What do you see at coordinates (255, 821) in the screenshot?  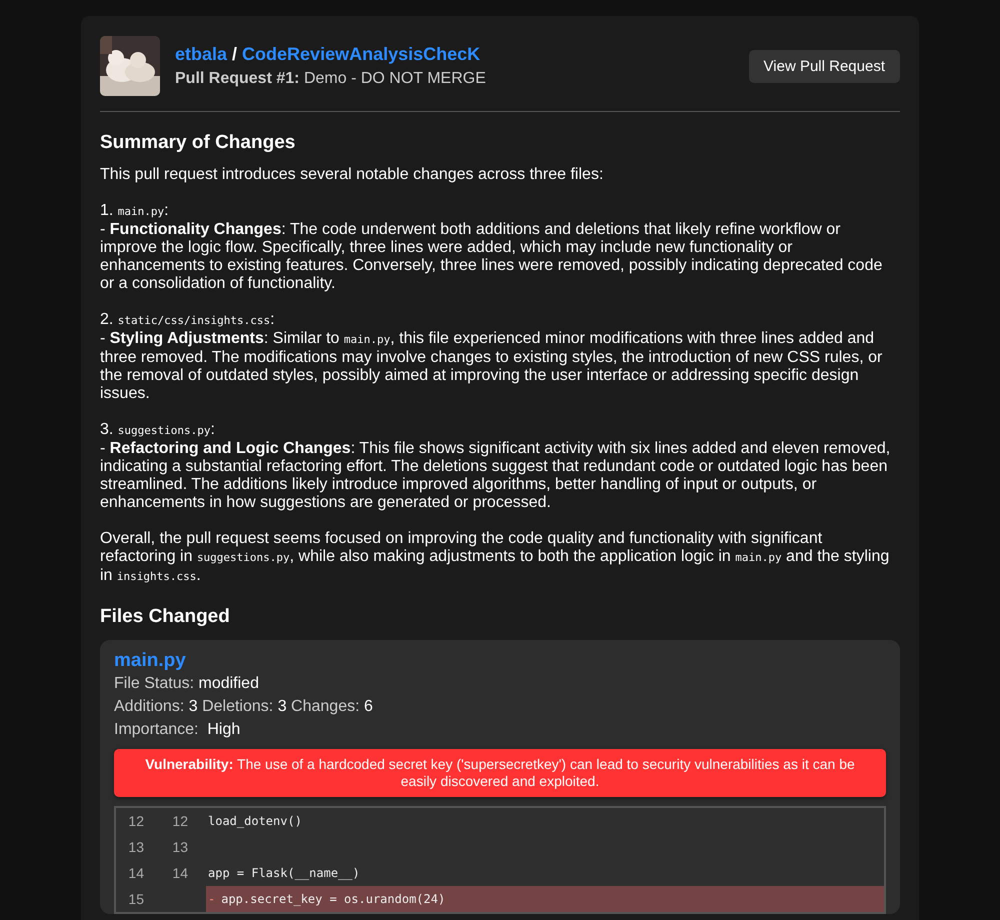 I see `code-line: load_dotenv()` at bounding box center [255, 821].